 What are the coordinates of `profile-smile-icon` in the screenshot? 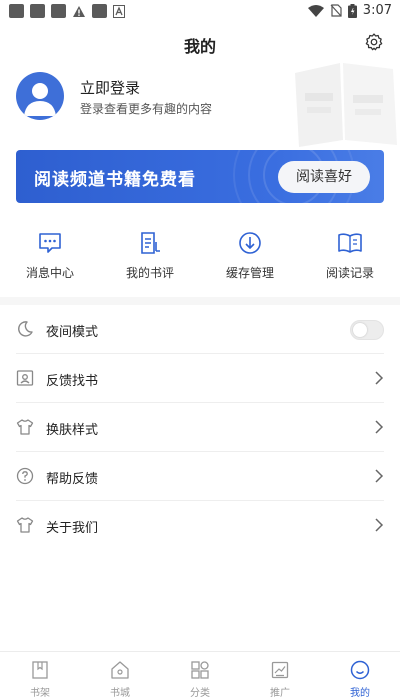 It's located at (360, 670).